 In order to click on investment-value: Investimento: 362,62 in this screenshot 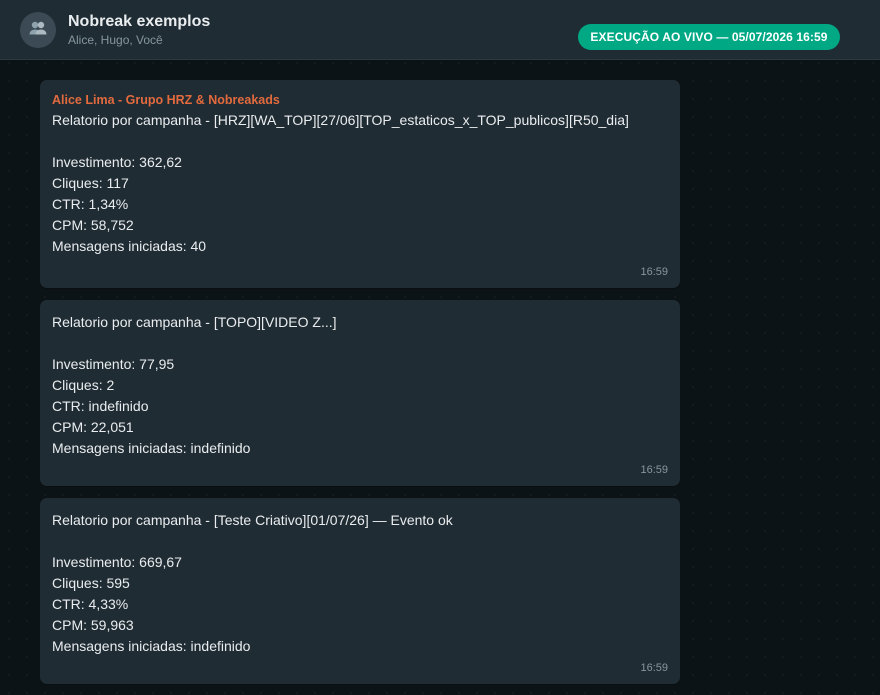, I will do `click(117, 162)`.